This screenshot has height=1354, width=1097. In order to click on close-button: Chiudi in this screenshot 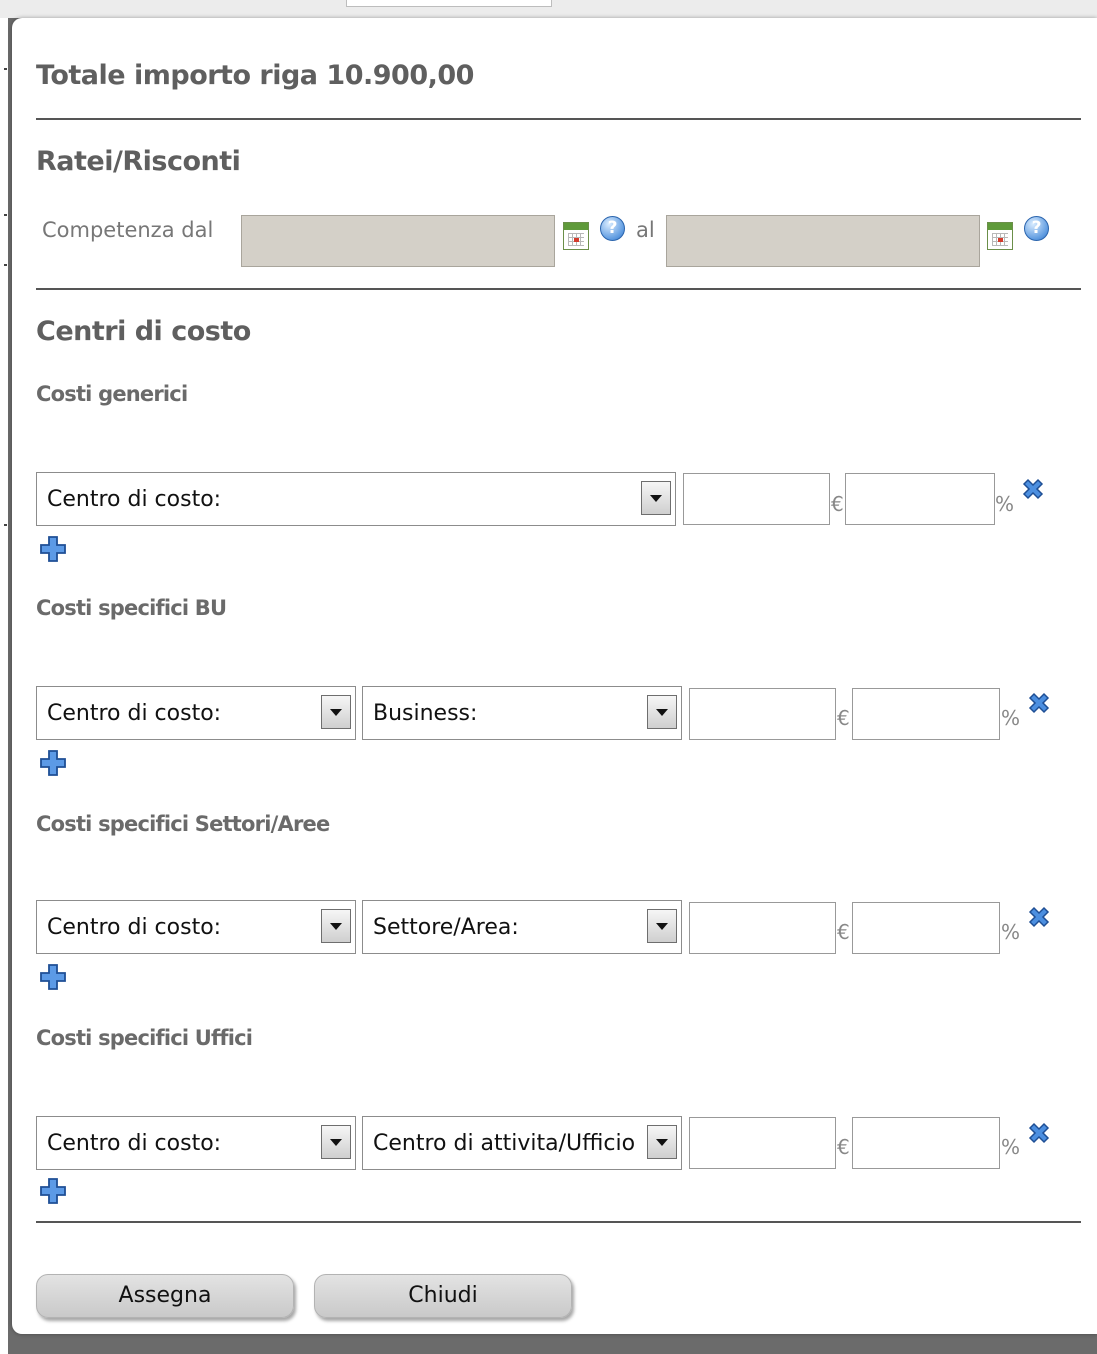, I will do `click(443, 1296)`.